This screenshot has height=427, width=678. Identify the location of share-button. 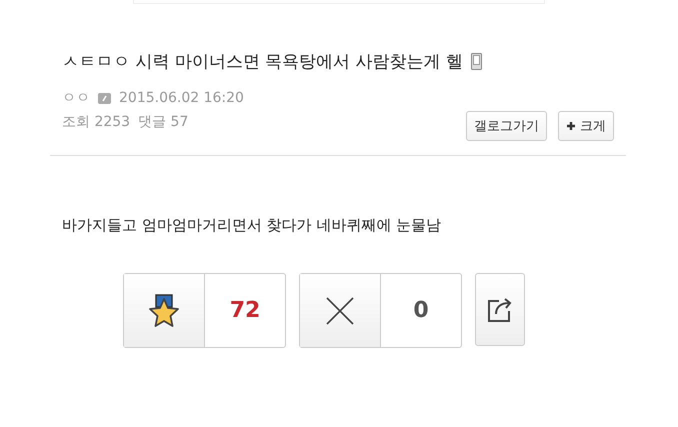
(500, 309).